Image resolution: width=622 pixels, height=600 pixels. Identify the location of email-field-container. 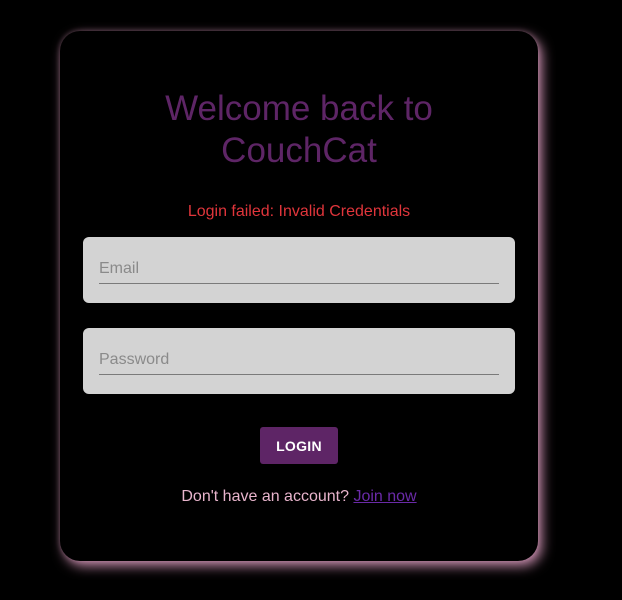
(299, 270).